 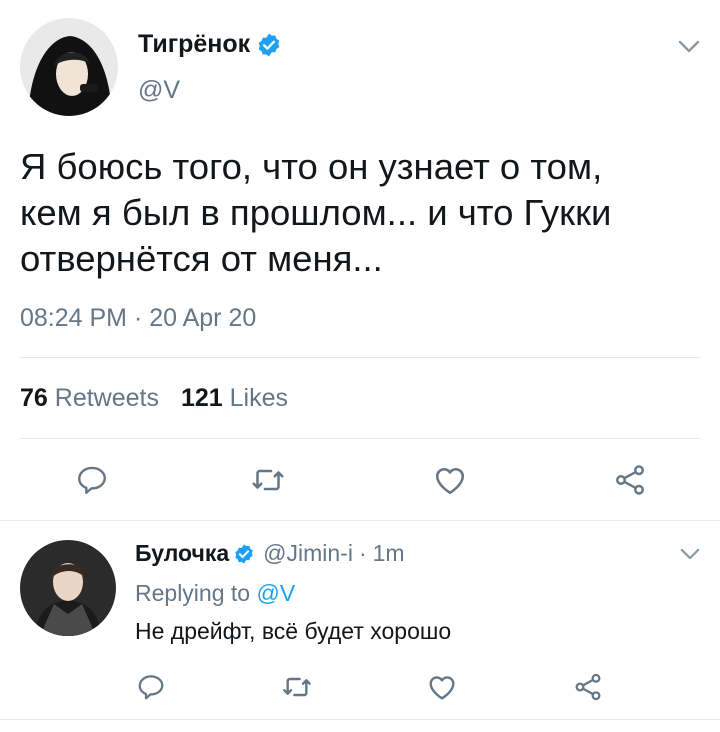 What do you see at coordinates (311, 166) in the screenshot?
I see `tweet-text-line: Я боюсь того, что он узнает о том,` at bounding box center [311, 166].